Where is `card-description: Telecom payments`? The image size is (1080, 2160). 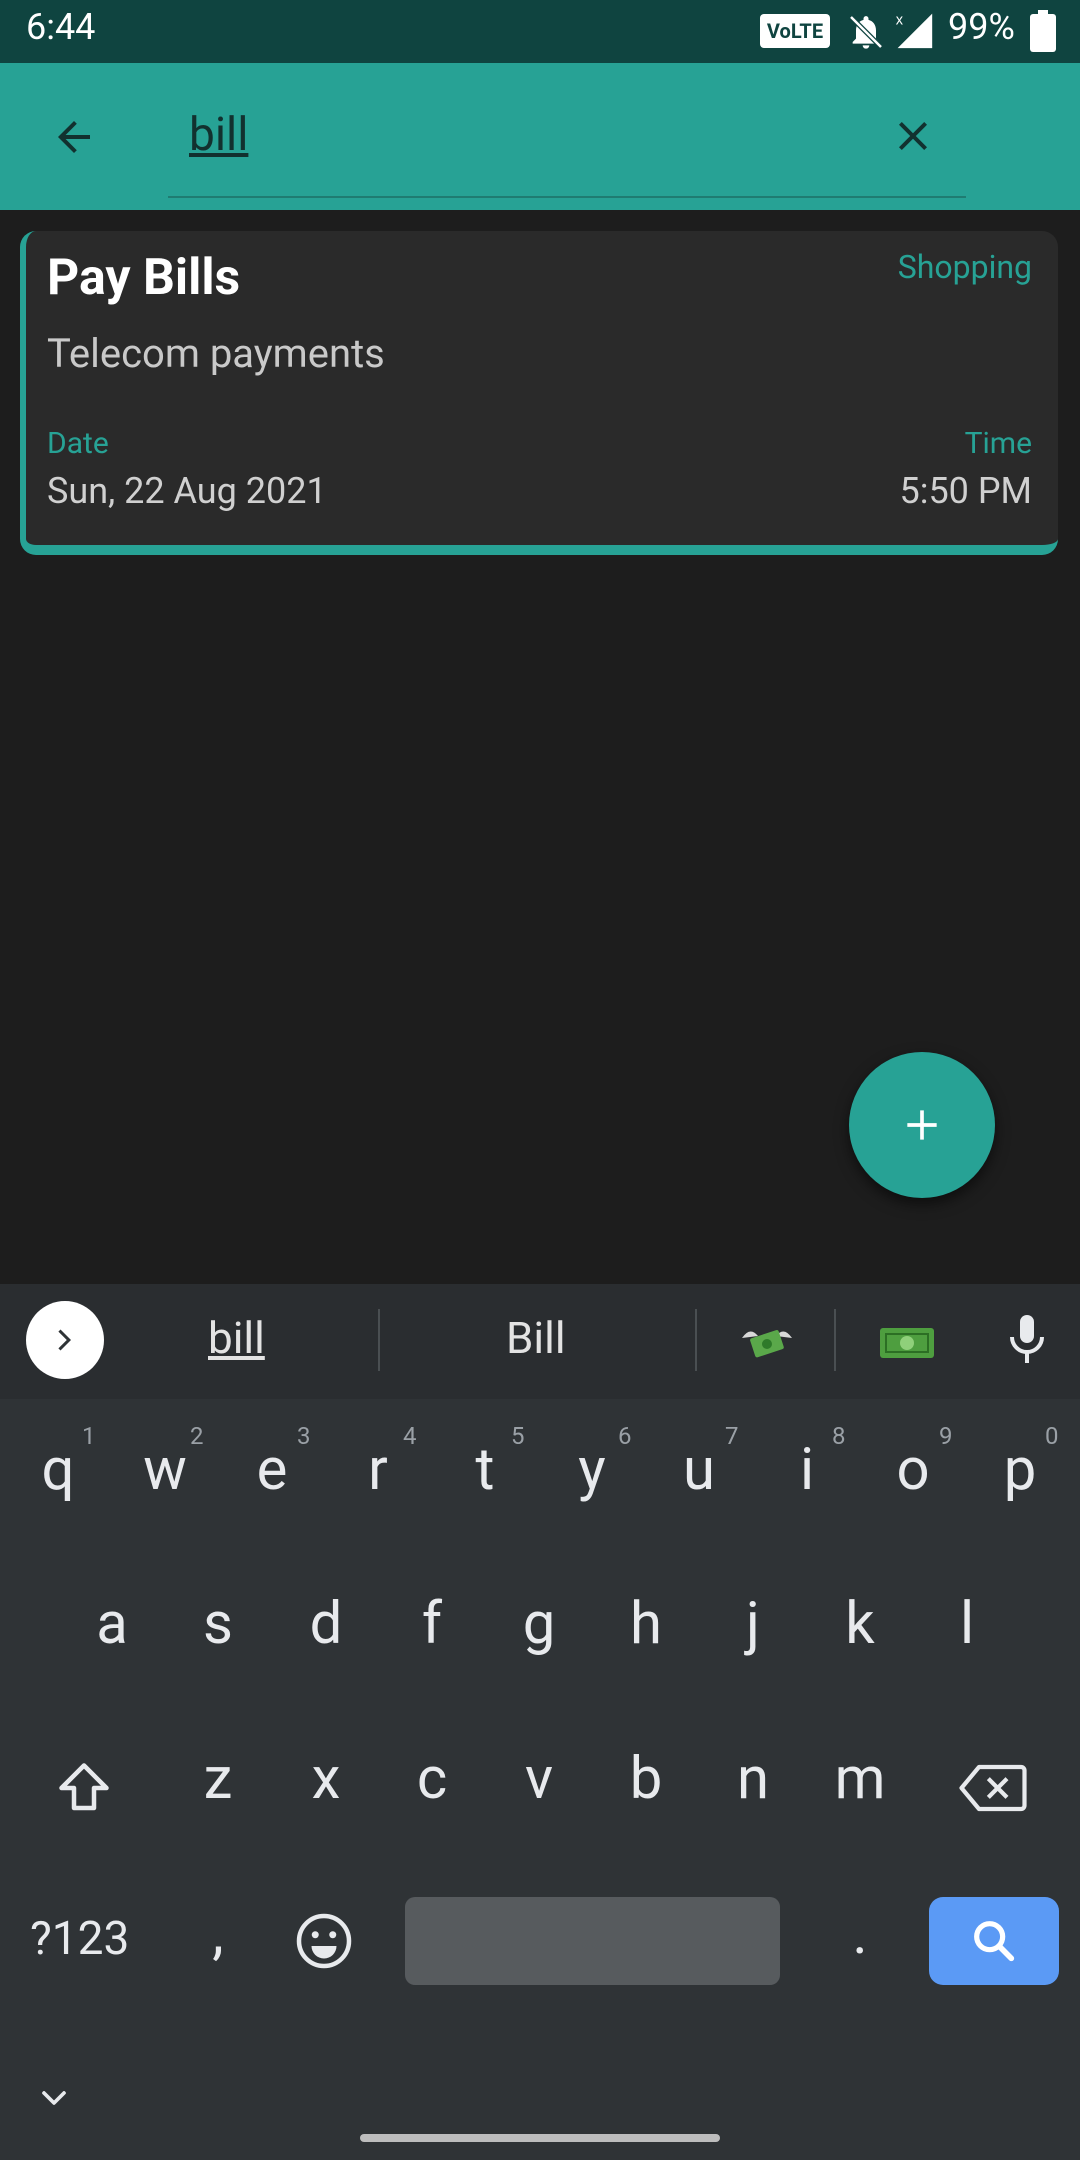 card-description: Telecom payments is located at coordinates (216, 353).